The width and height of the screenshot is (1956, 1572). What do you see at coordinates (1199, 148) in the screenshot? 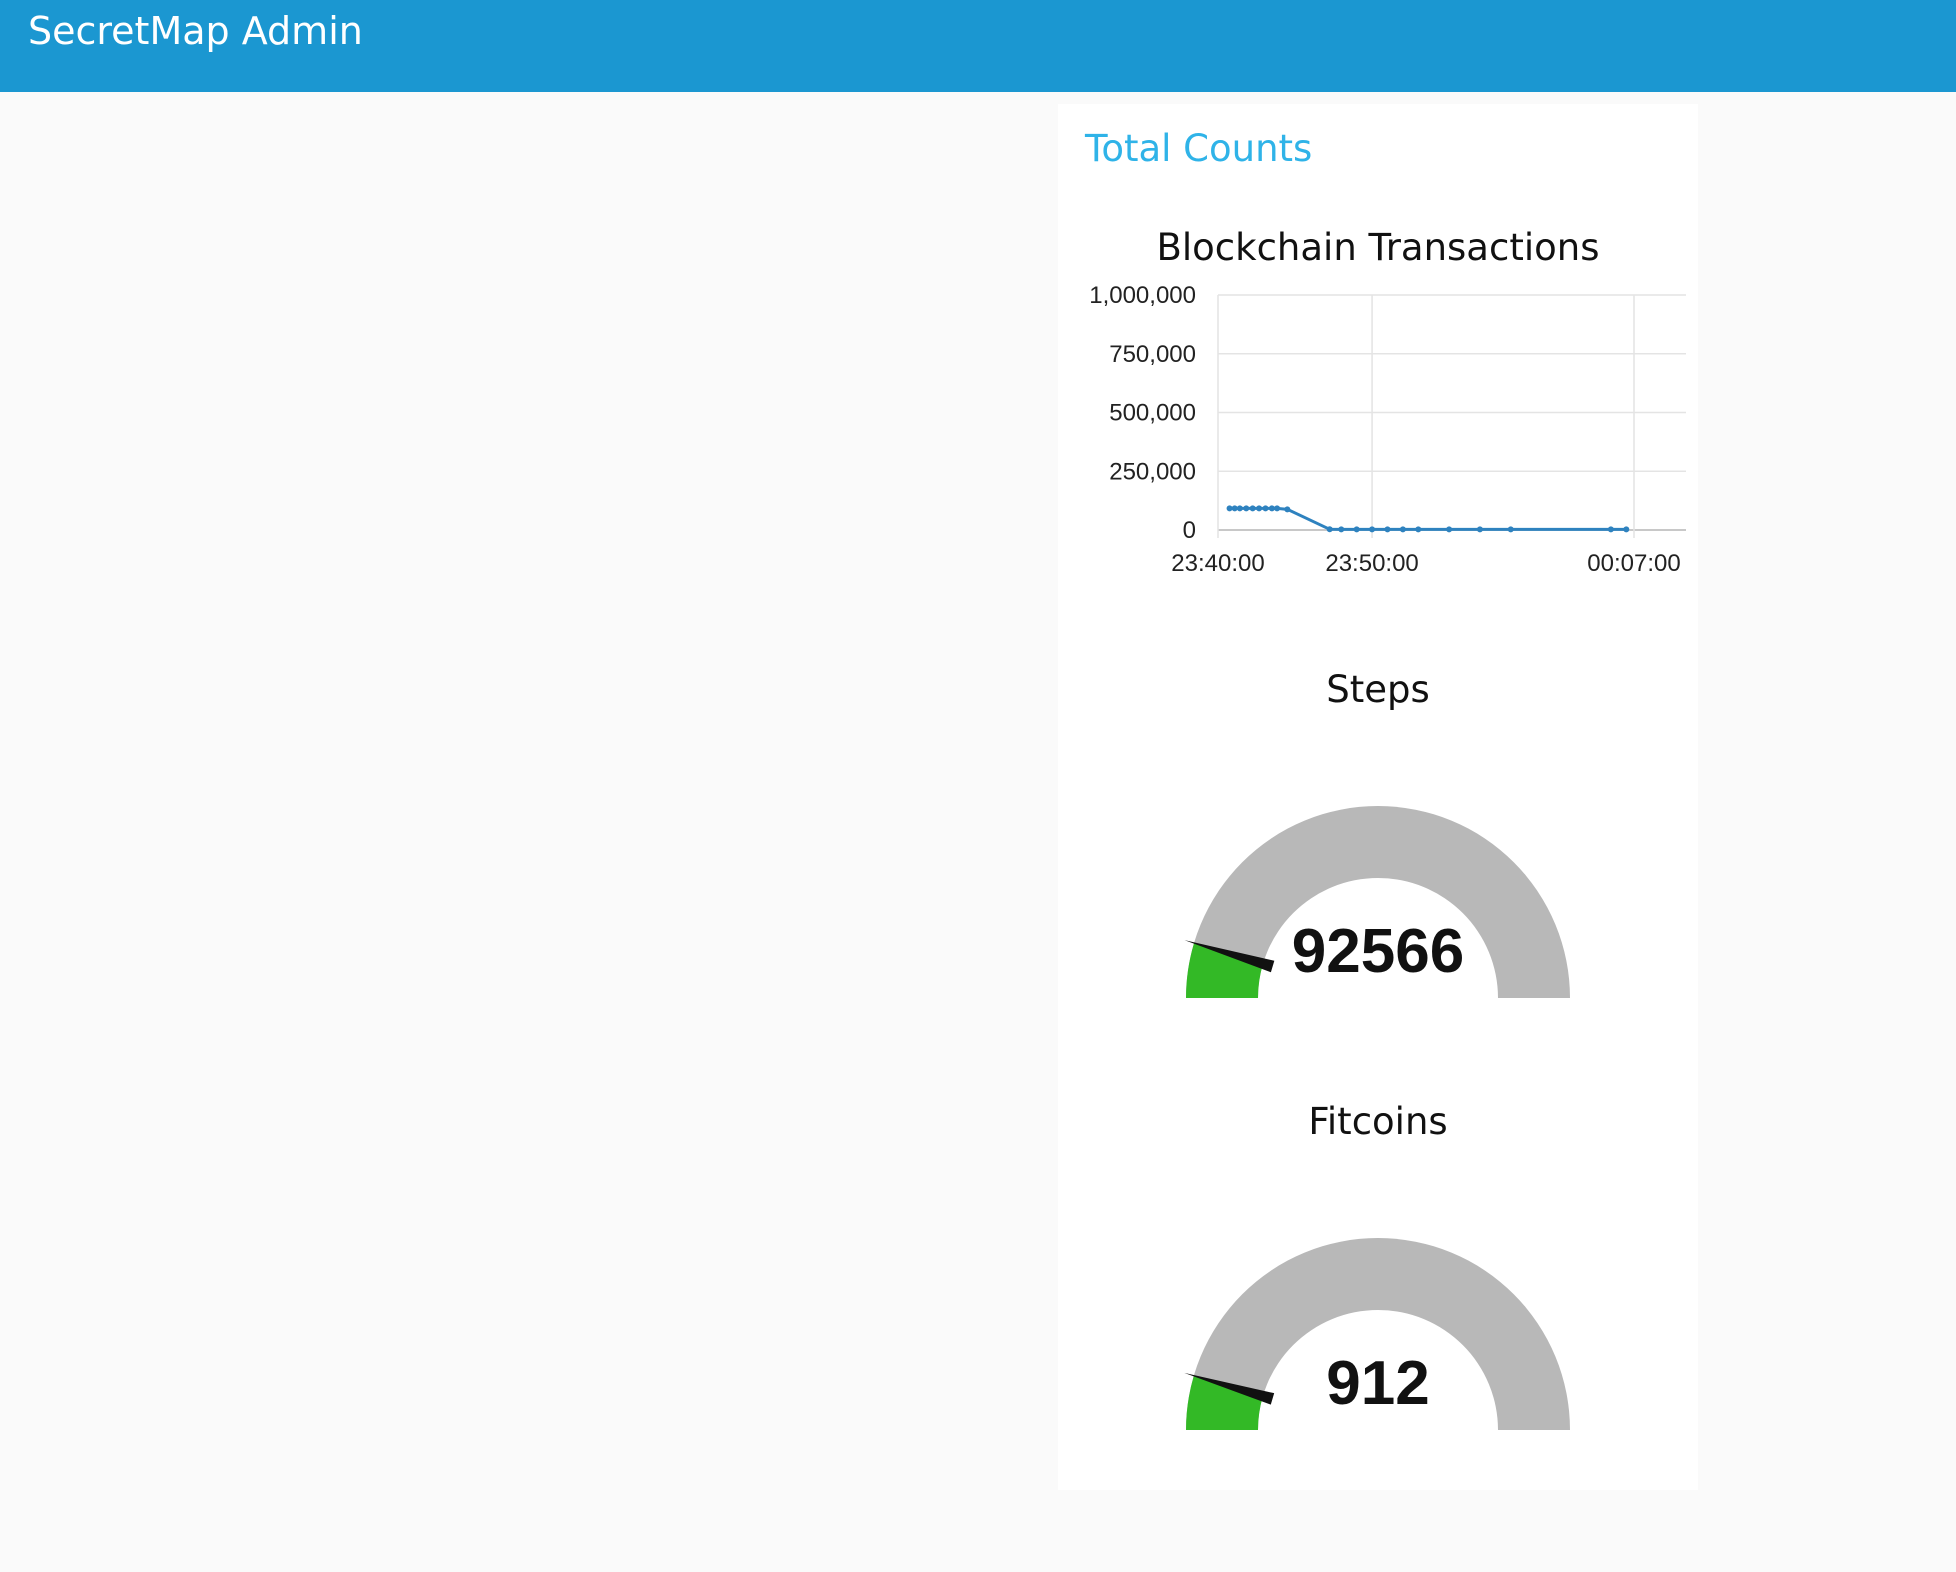
I see `panel-title: Total Counts` at bounding box center [1199, 148].